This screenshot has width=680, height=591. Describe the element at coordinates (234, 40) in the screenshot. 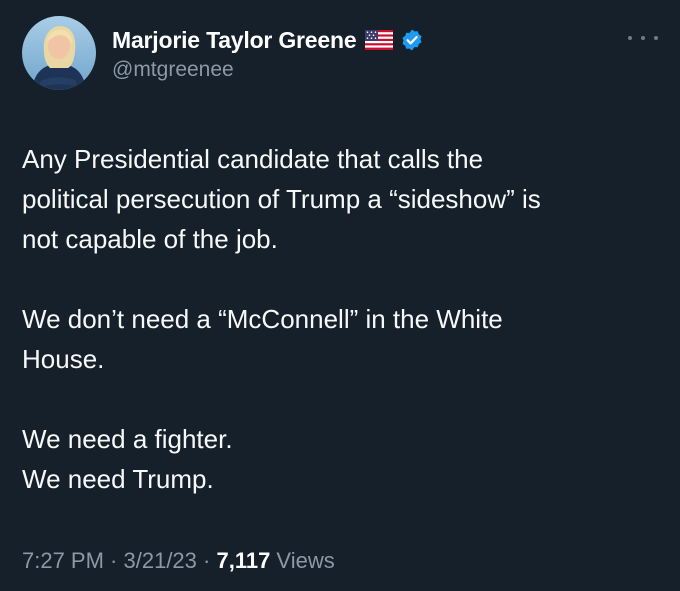

I see `display-name: Marjorie Taylor Greene` at that location.